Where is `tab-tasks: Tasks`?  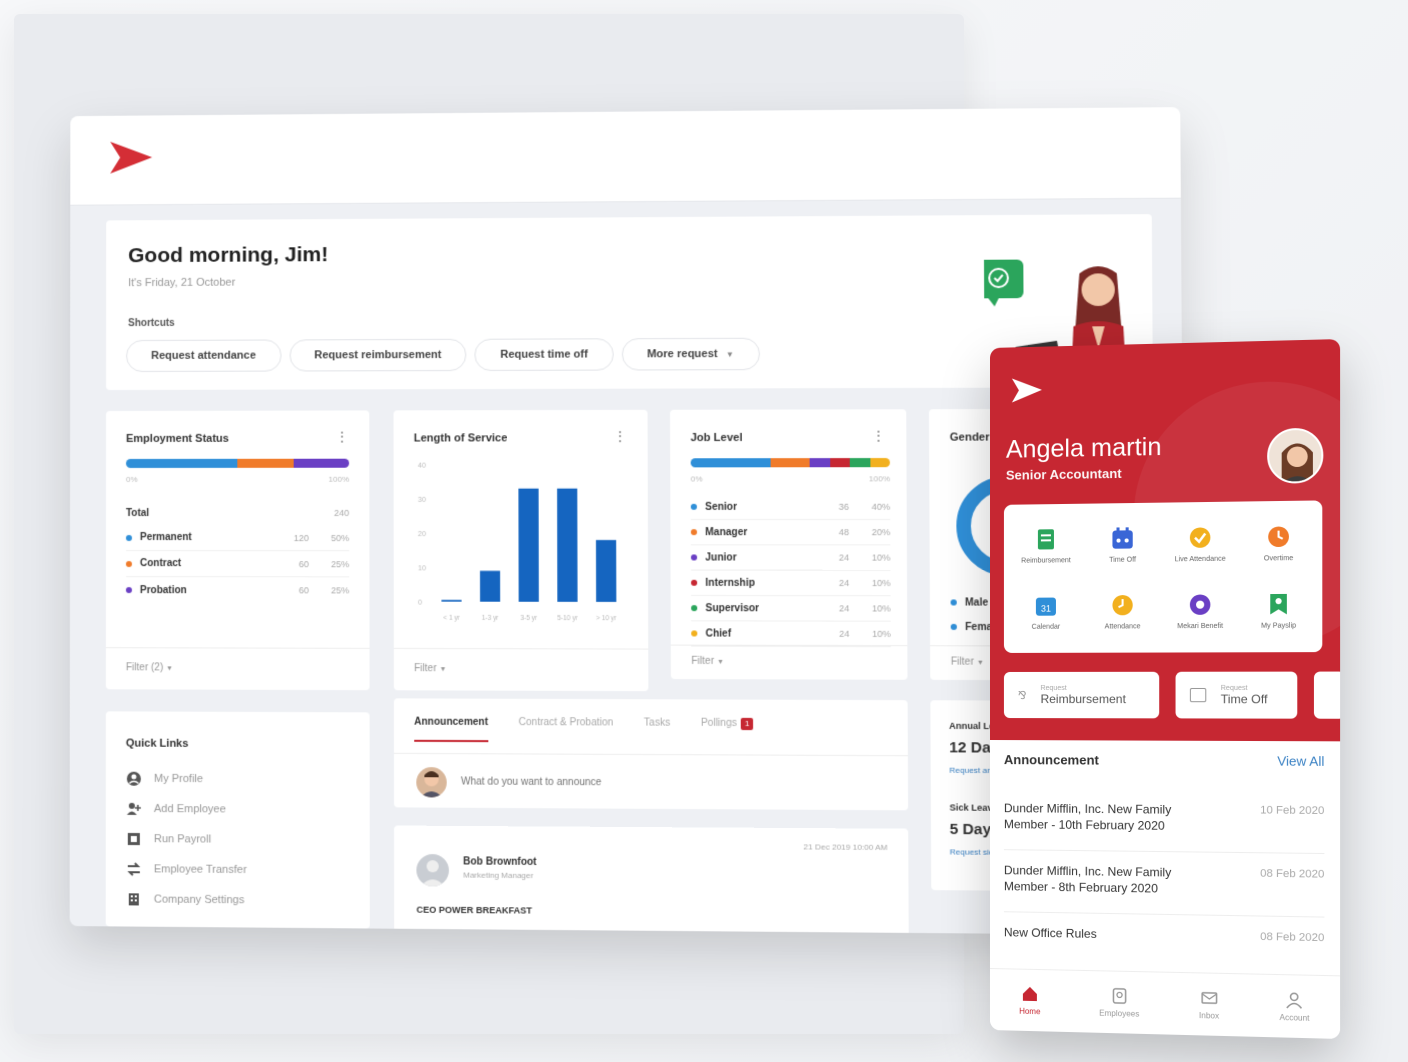
tab-tasks: Tasks is located at coordinates (657, 729).